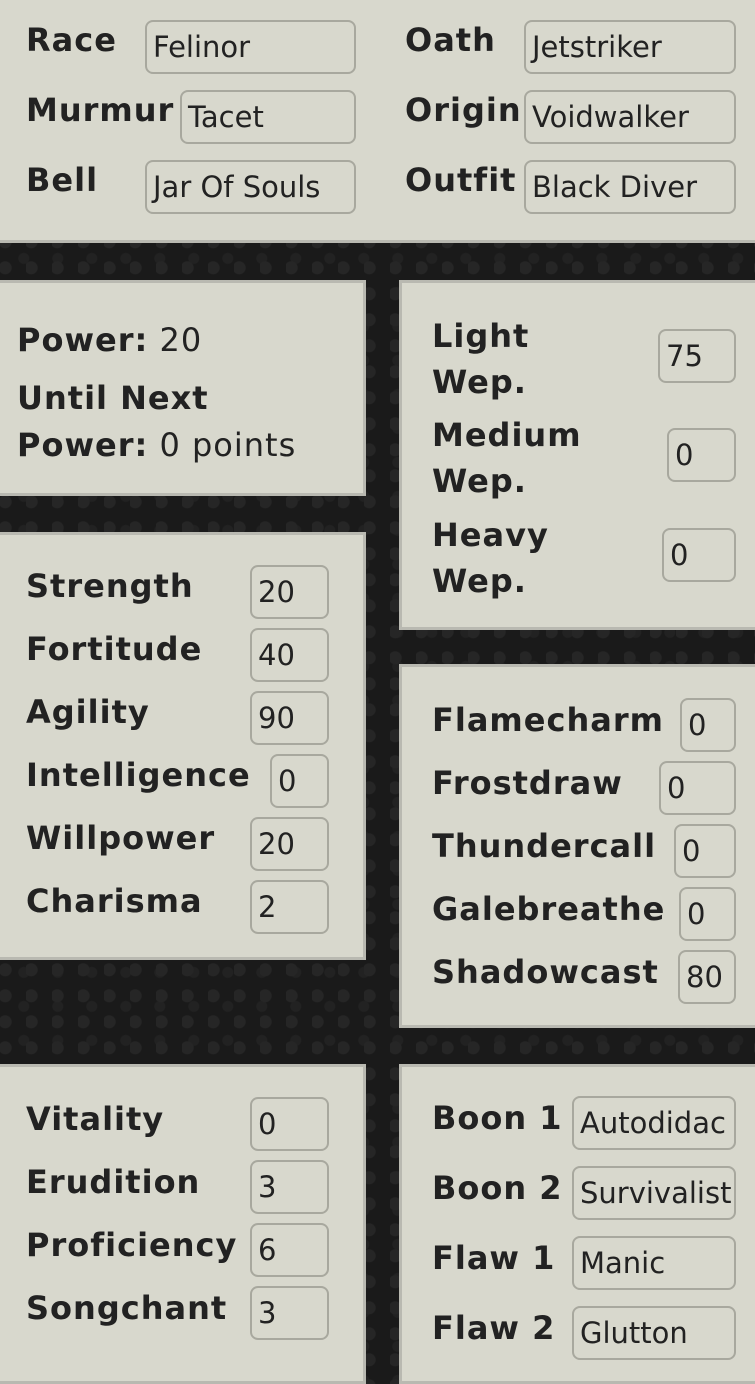 This screenshot has height=1384, width=755. I want to click on murmur-label: Murmur, so click(100, 110).